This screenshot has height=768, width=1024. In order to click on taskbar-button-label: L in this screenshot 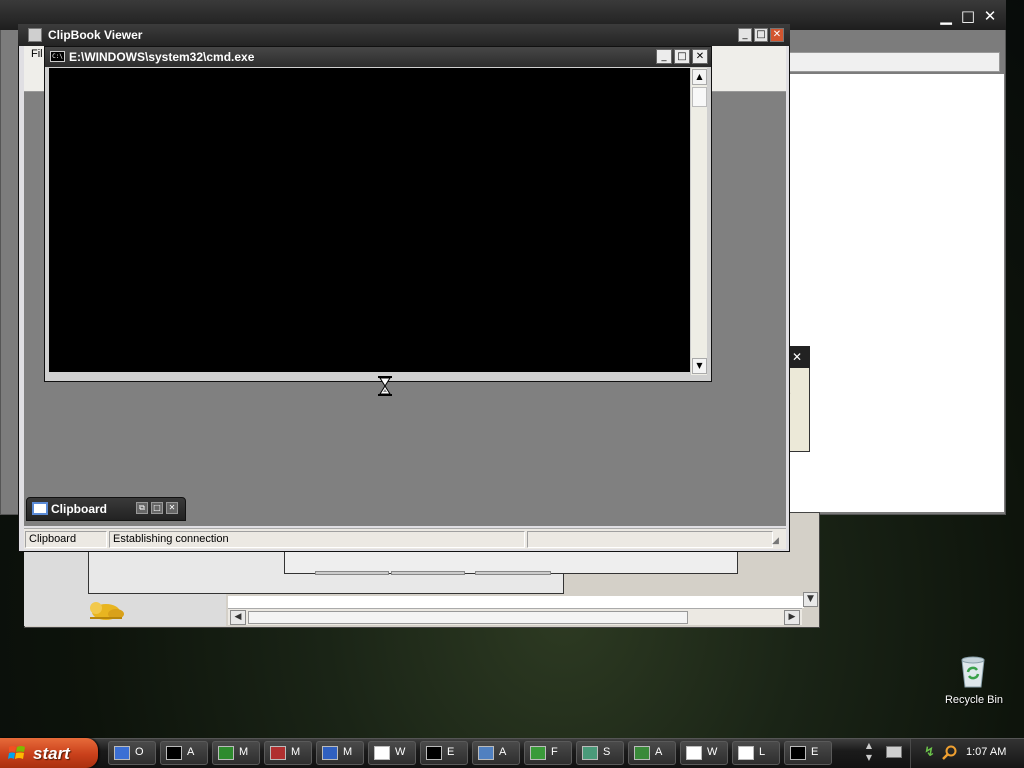, I will do `click(762, 752)`.